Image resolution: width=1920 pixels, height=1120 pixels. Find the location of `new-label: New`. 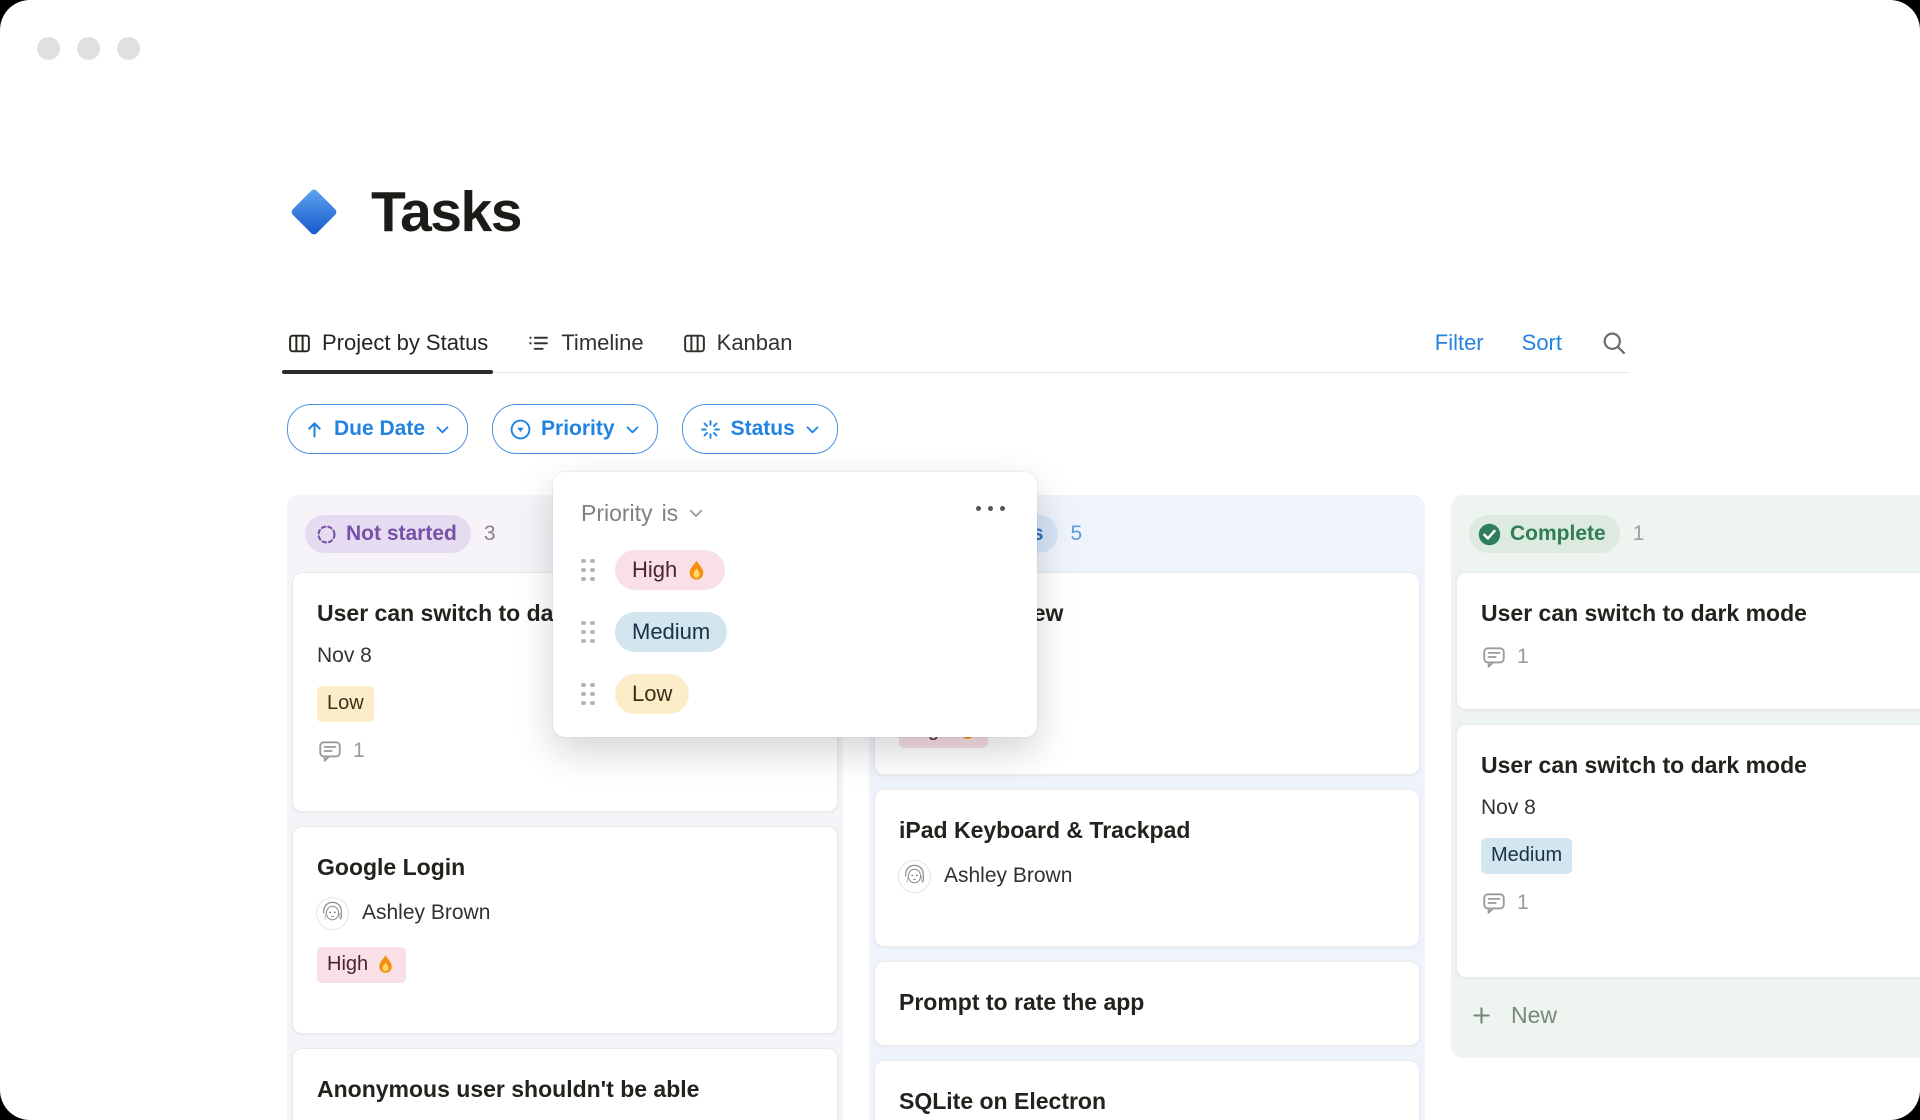

new-label: New is located at coordinates (1534, 1014).